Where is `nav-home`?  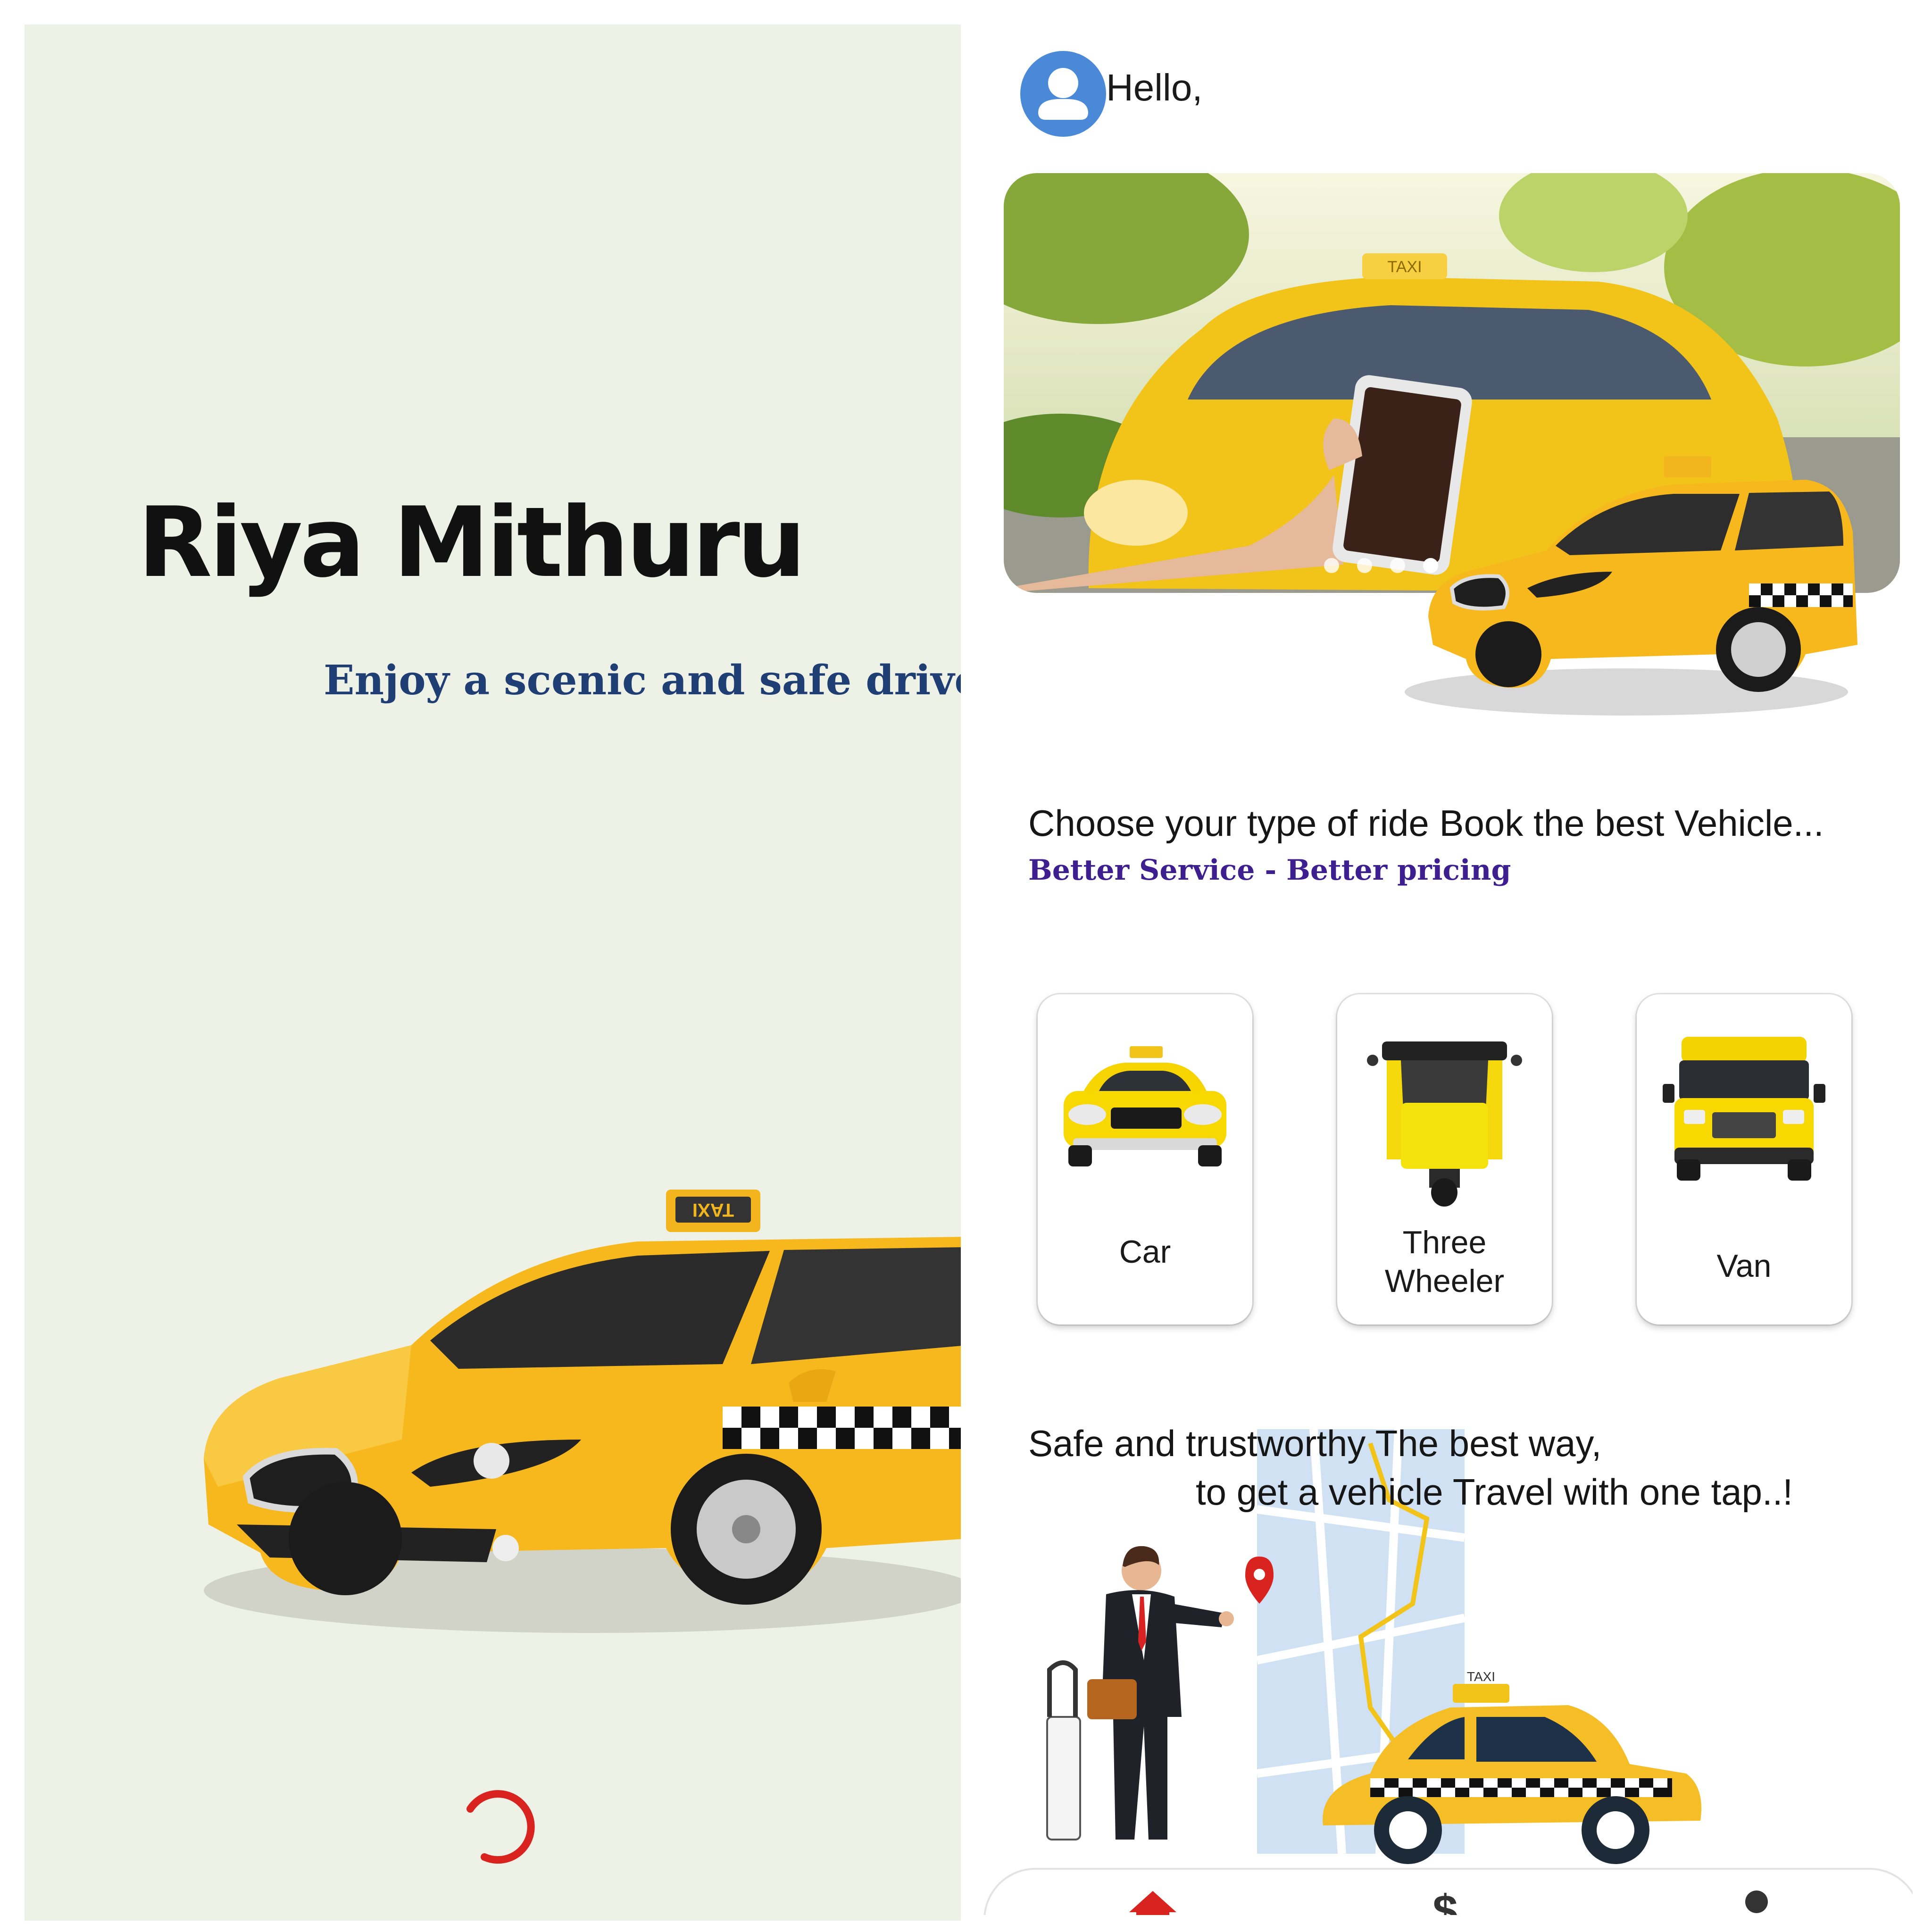
nav-home is located at coordinates (1153, 1902).